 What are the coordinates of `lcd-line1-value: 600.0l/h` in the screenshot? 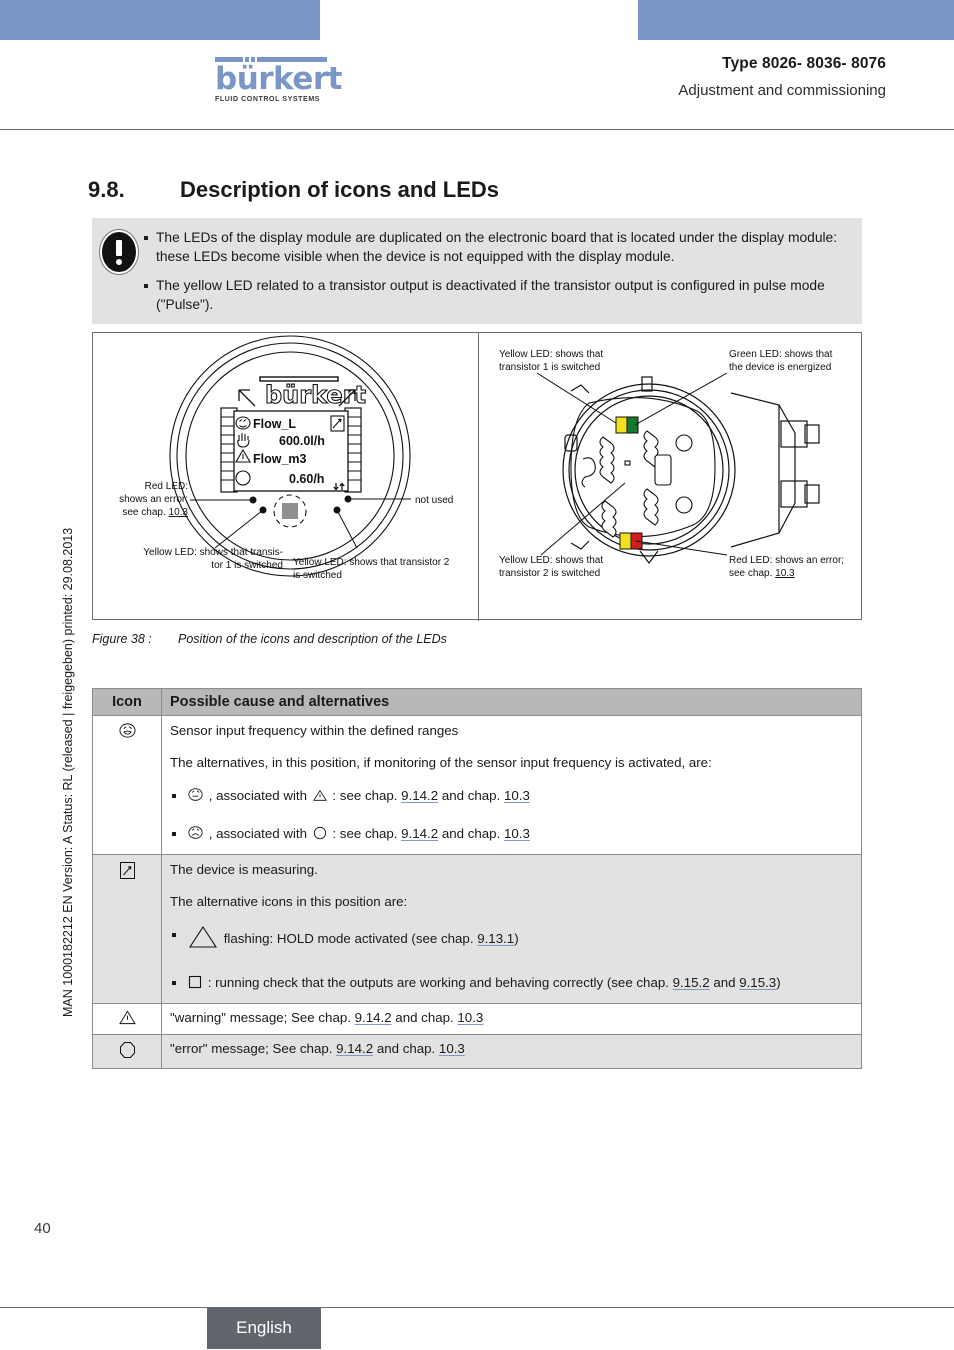 It's located at (302, 441).